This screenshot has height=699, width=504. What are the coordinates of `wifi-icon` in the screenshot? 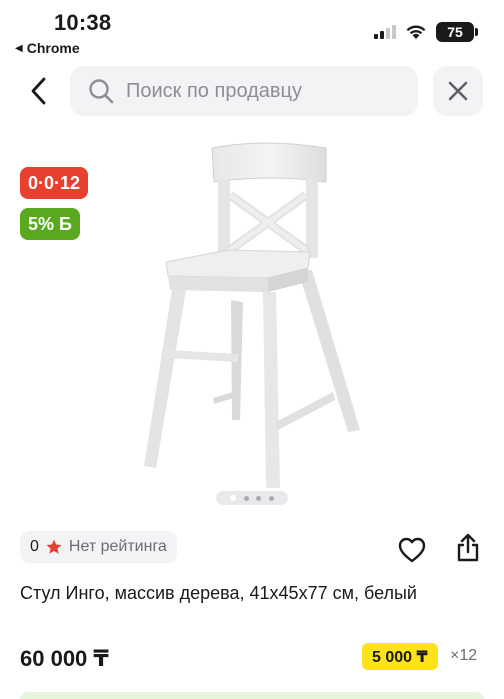 It's located at (416, 32).